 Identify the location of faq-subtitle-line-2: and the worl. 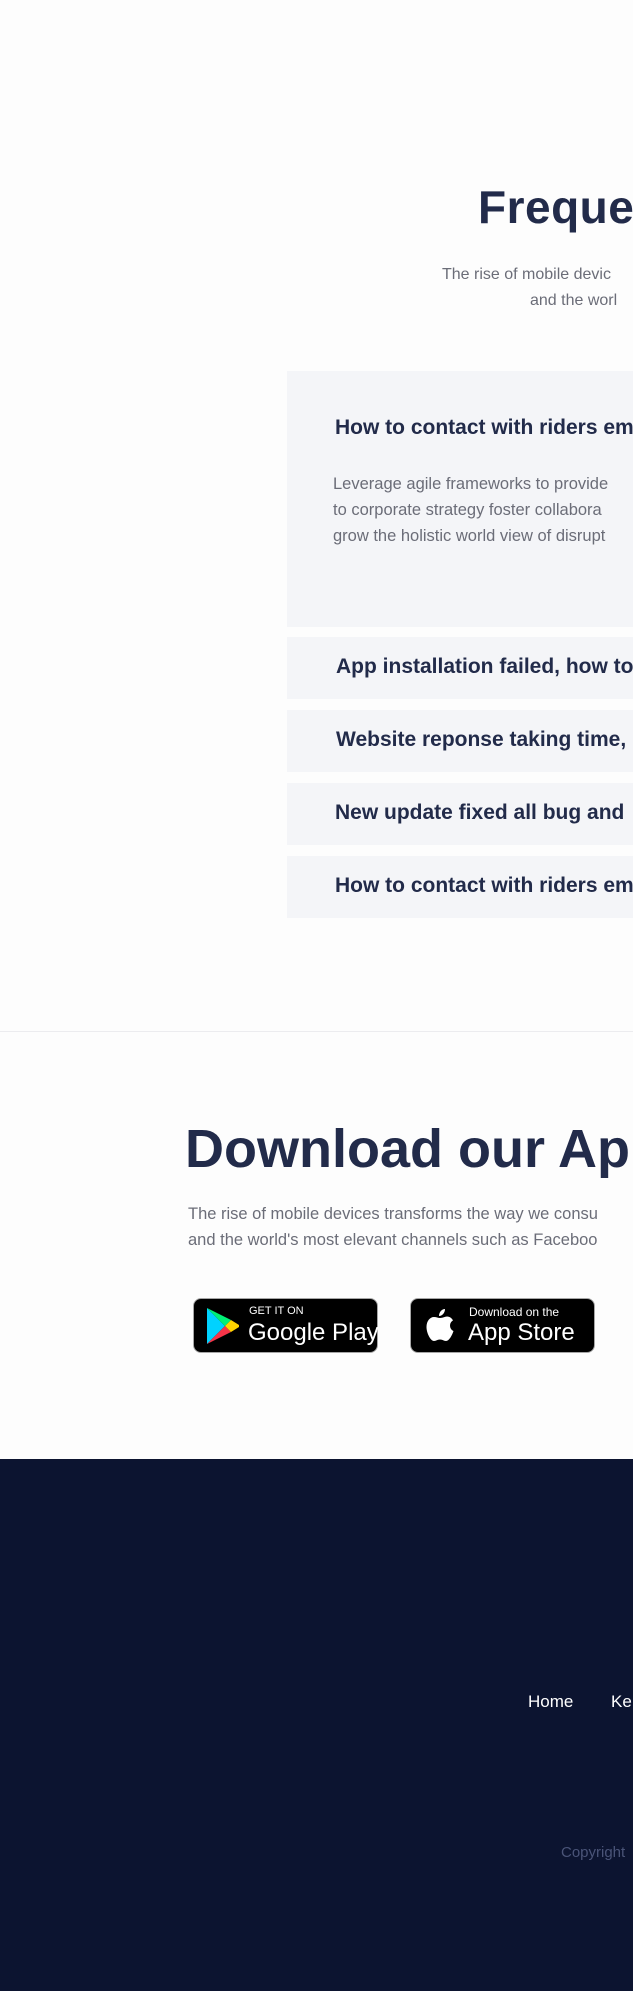
(574, 300).